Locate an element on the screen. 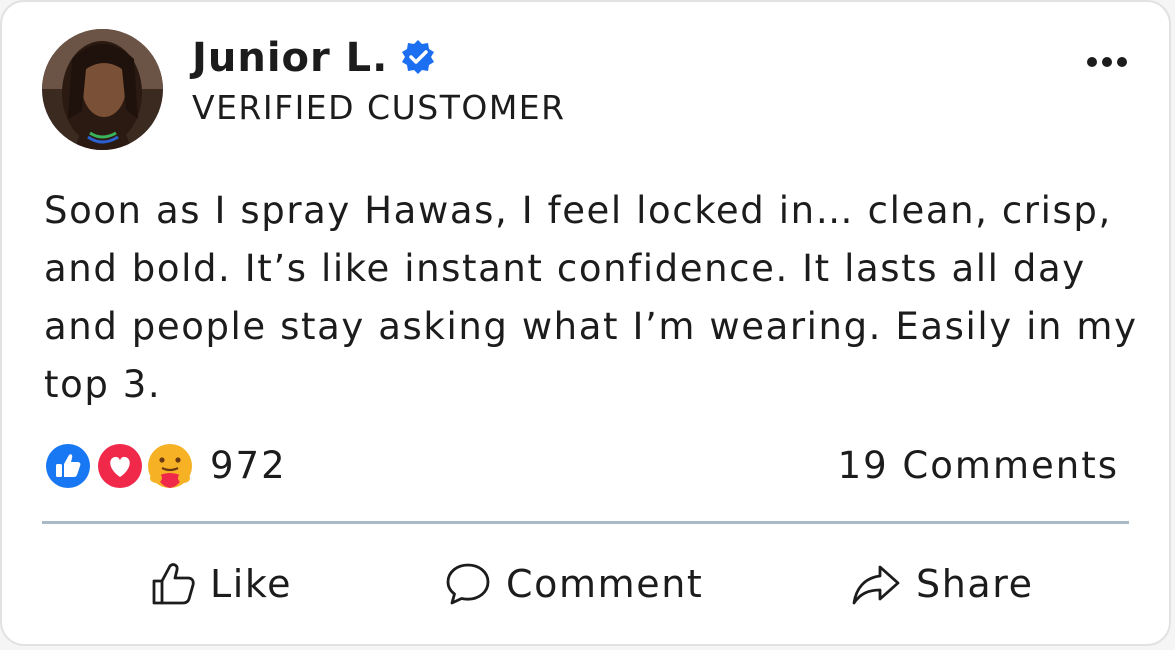 The width and height of the screenshot is (1175, 650). love-icon is located at coordinates (120, 466).